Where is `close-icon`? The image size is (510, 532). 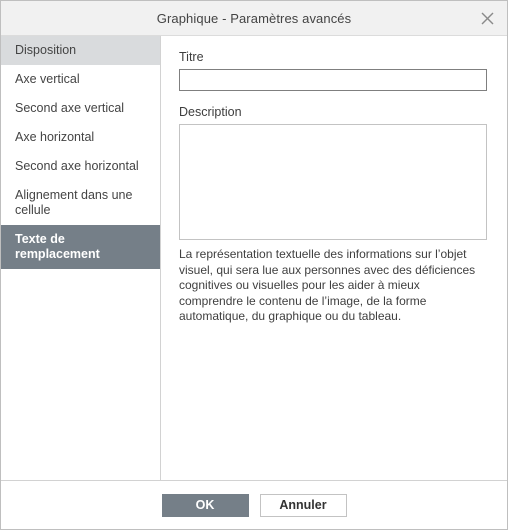 close-icon is located at coordinates (487, 18).